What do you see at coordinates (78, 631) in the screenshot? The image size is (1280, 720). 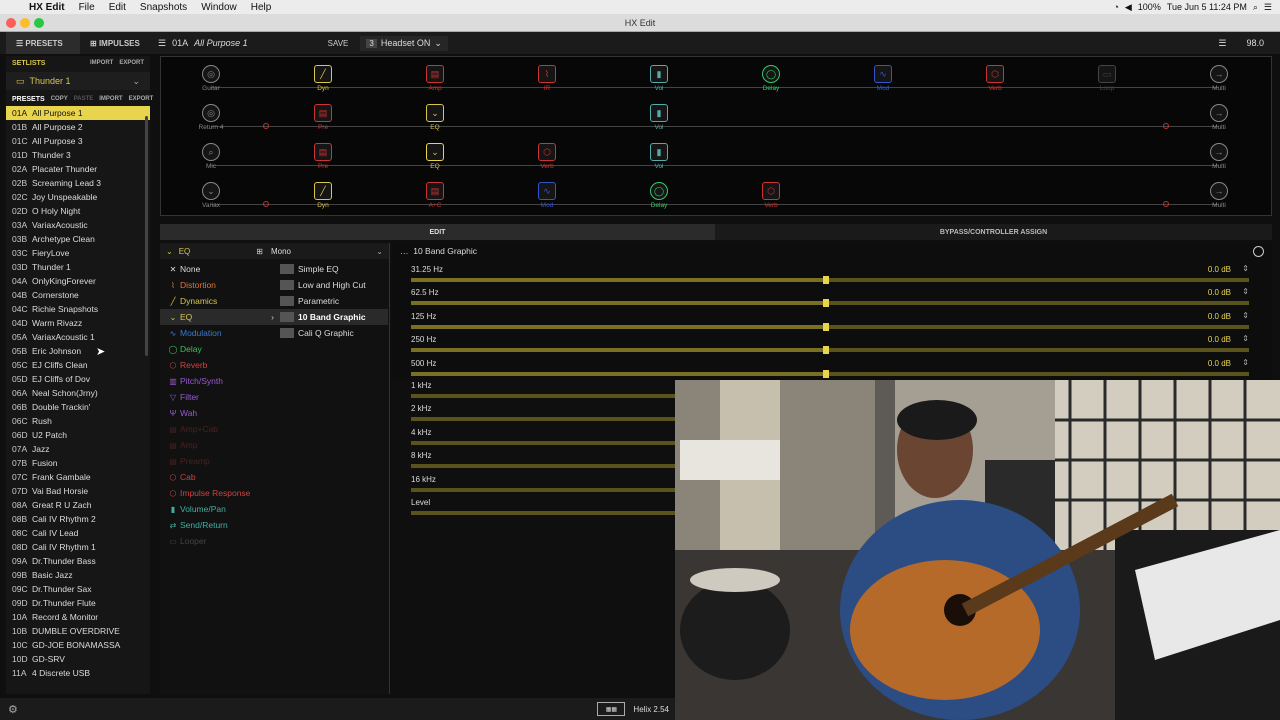 I see `preset-item: 10B DUMBLE OVERDRIVE` at bounding box center [78, 631].